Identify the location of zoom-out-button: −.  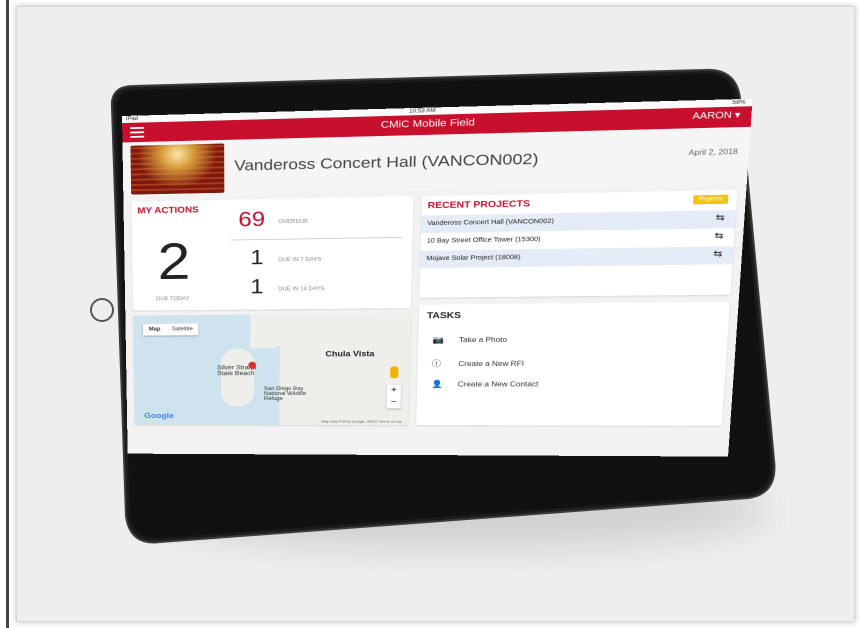
(394, 403).